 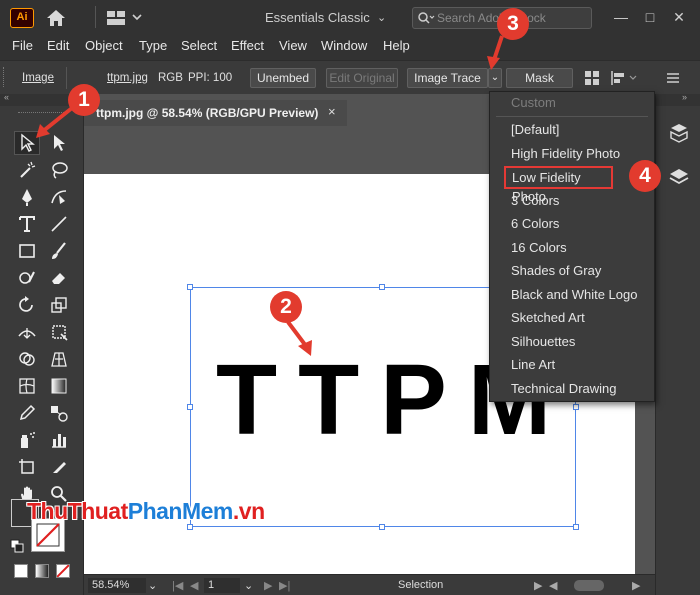 I want to click on shape-builder-tool-icon, so click(x=27, y=359).